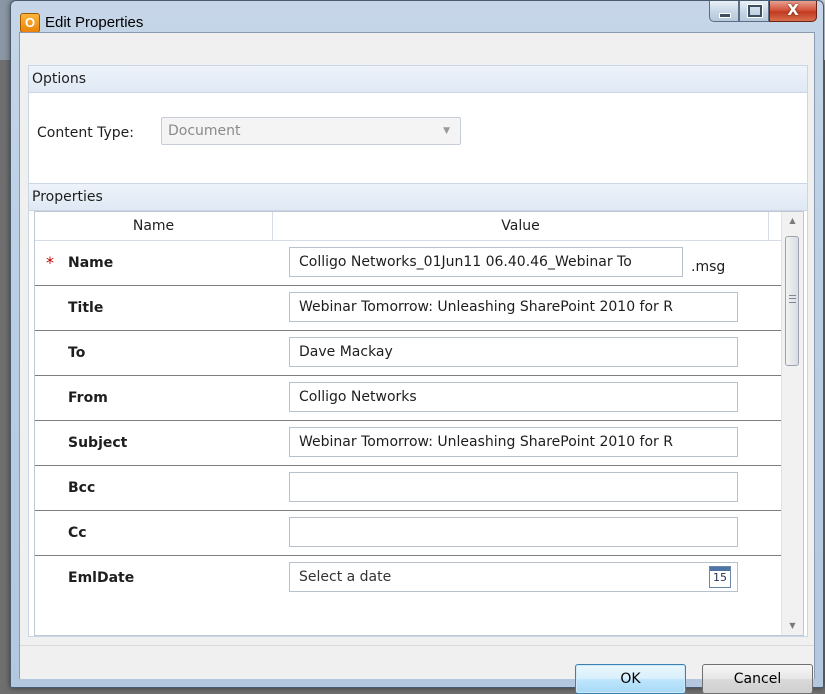 The width and height of the screenshot is (825, 694). What do you see at coordinates (94, 22) in the screenshot?
I see `window-title: Edit Properties` at bounding box center [94, 22].